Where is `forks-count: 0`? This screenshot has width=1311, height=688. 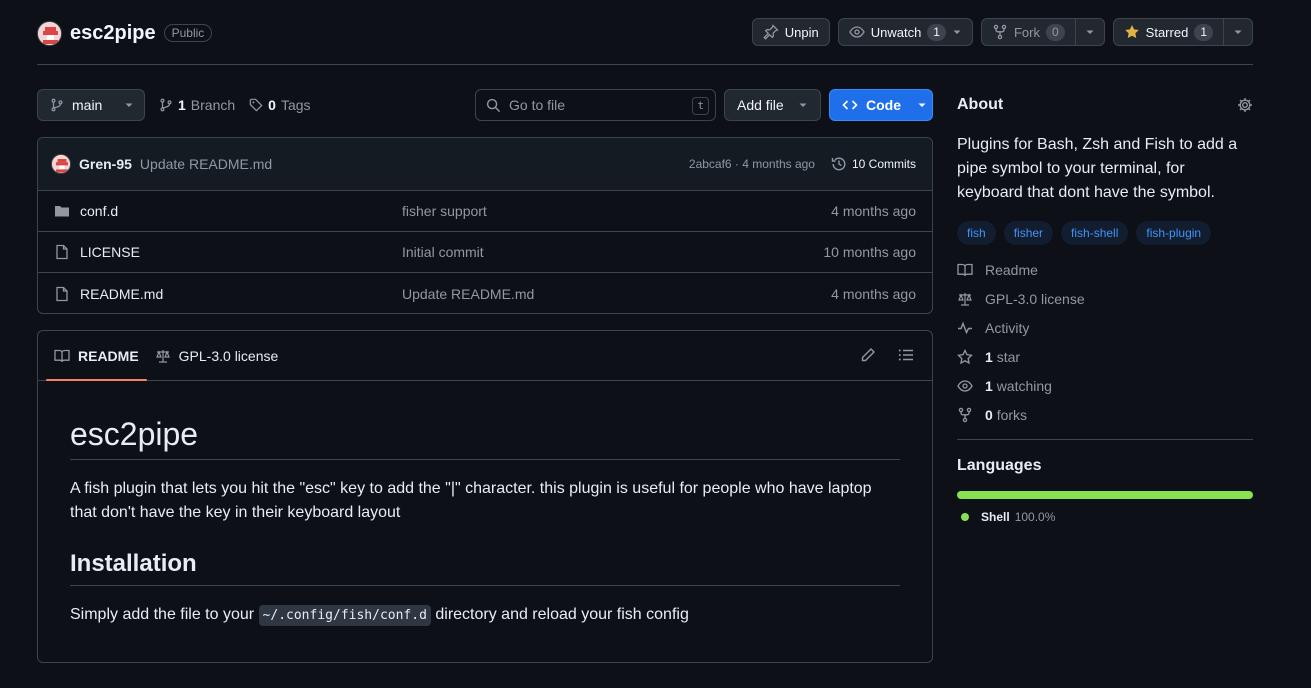
forks-count: 0 is located at coordinates (989, 414).